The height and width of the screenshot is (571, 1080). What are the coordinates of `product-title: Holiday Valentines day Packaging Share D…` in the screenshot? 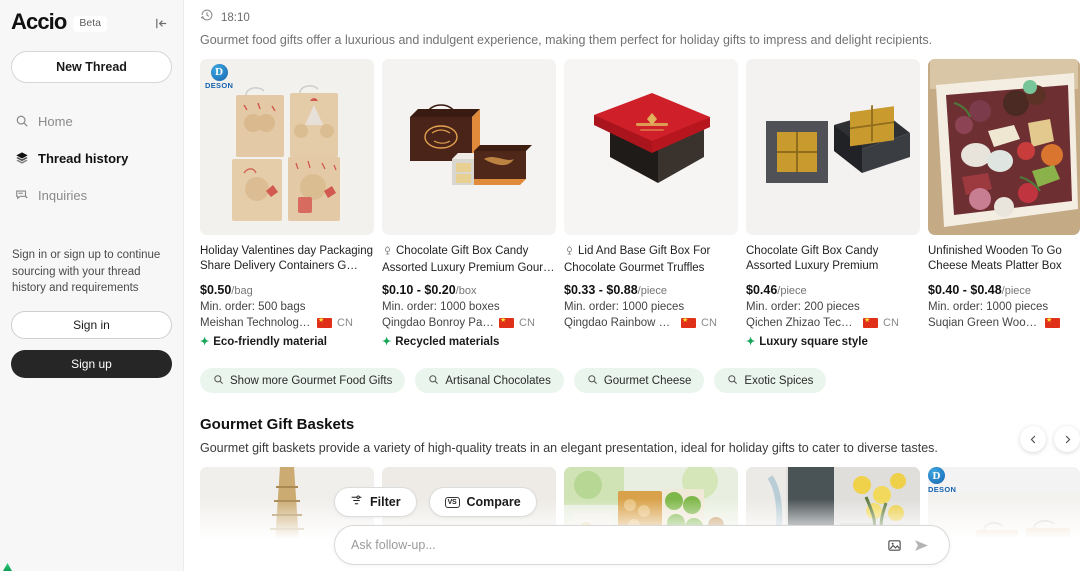 It's located at (287, 259).